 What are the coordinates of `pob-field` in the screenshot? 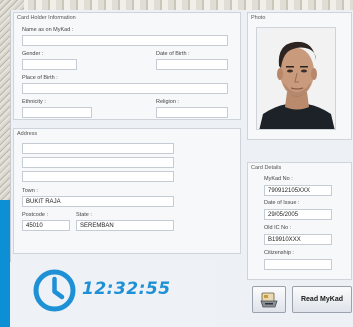 It's located at (125, 88).